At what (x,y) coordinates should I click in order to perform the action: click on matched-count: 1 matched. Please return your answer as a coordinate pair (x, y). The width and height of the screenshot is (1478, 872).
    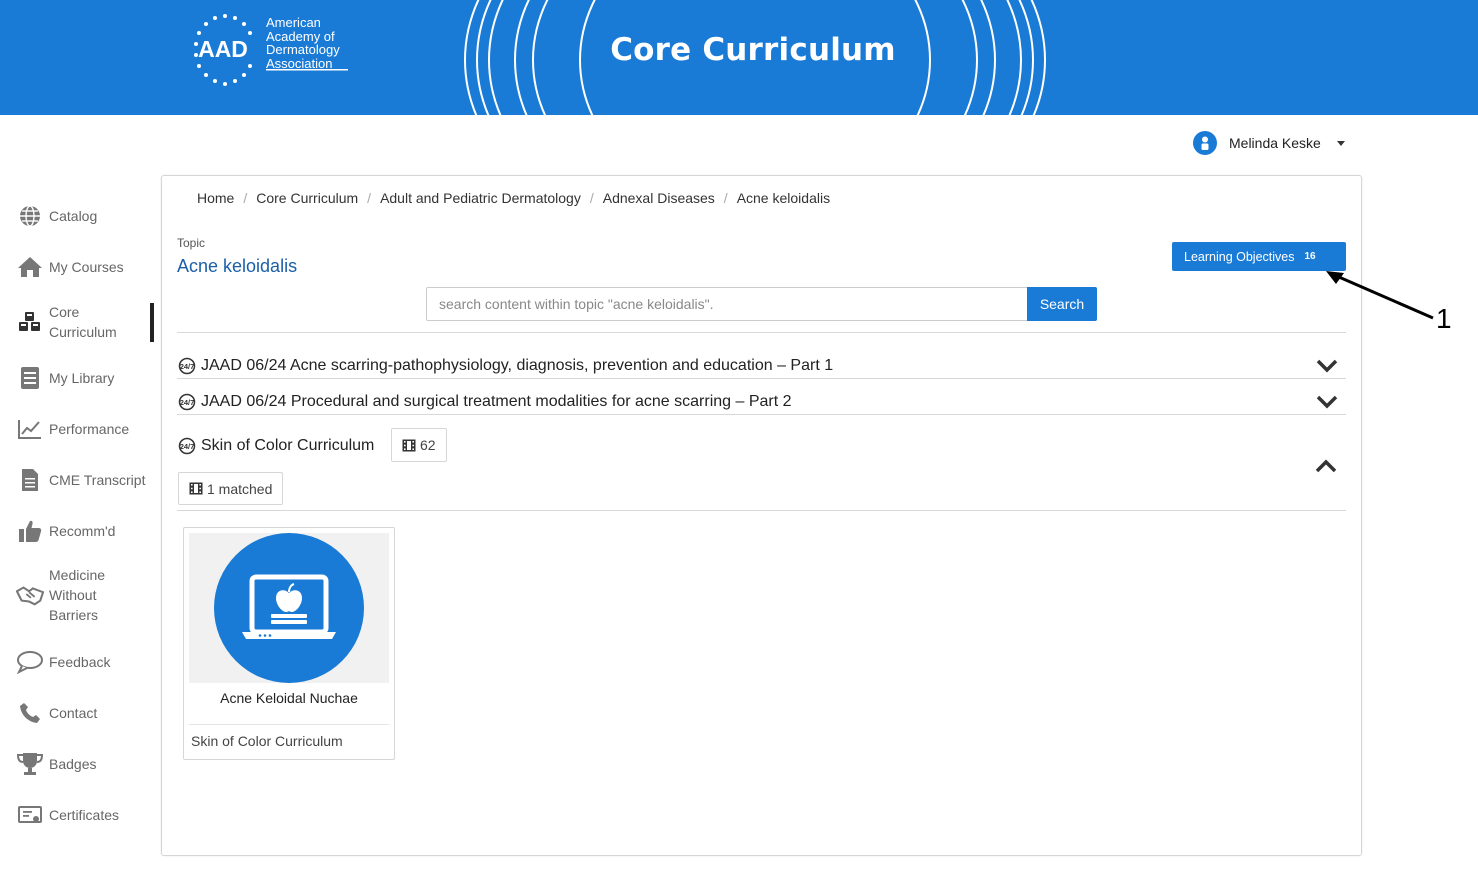
    Looking at the image, I should click on (240, 488).